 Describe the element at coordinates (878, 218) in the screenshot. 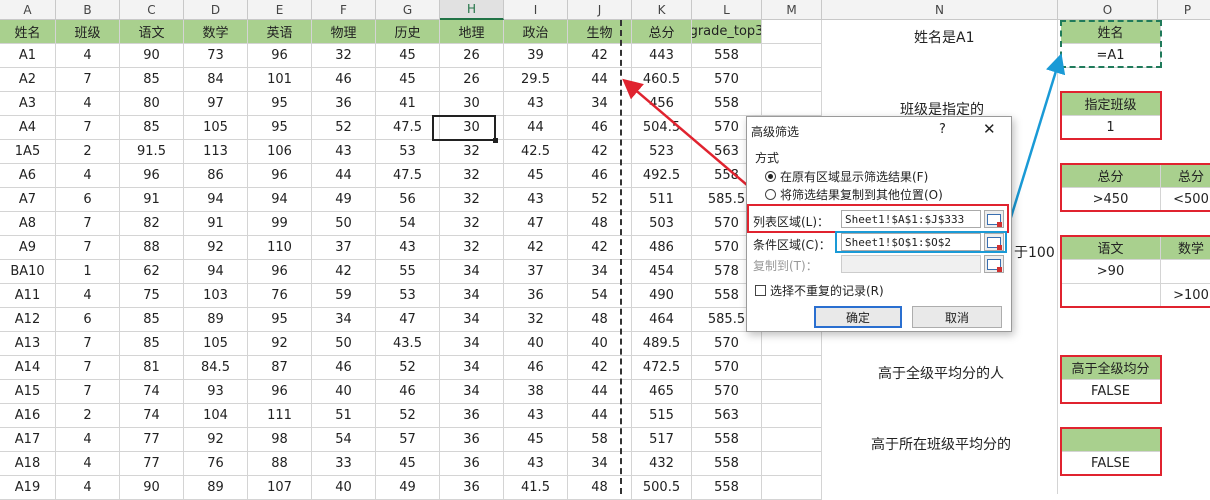

I see `list-range-highlight` at that location.